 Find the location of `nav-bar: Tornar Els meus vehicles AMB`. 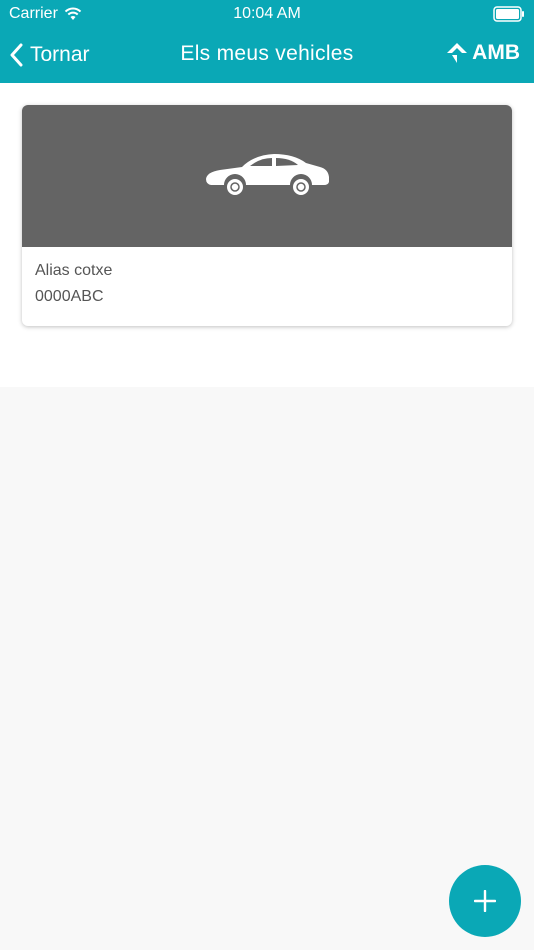

nav-bar: Tornar Els meus vehicles AMB is located at coordinates (267, 55).